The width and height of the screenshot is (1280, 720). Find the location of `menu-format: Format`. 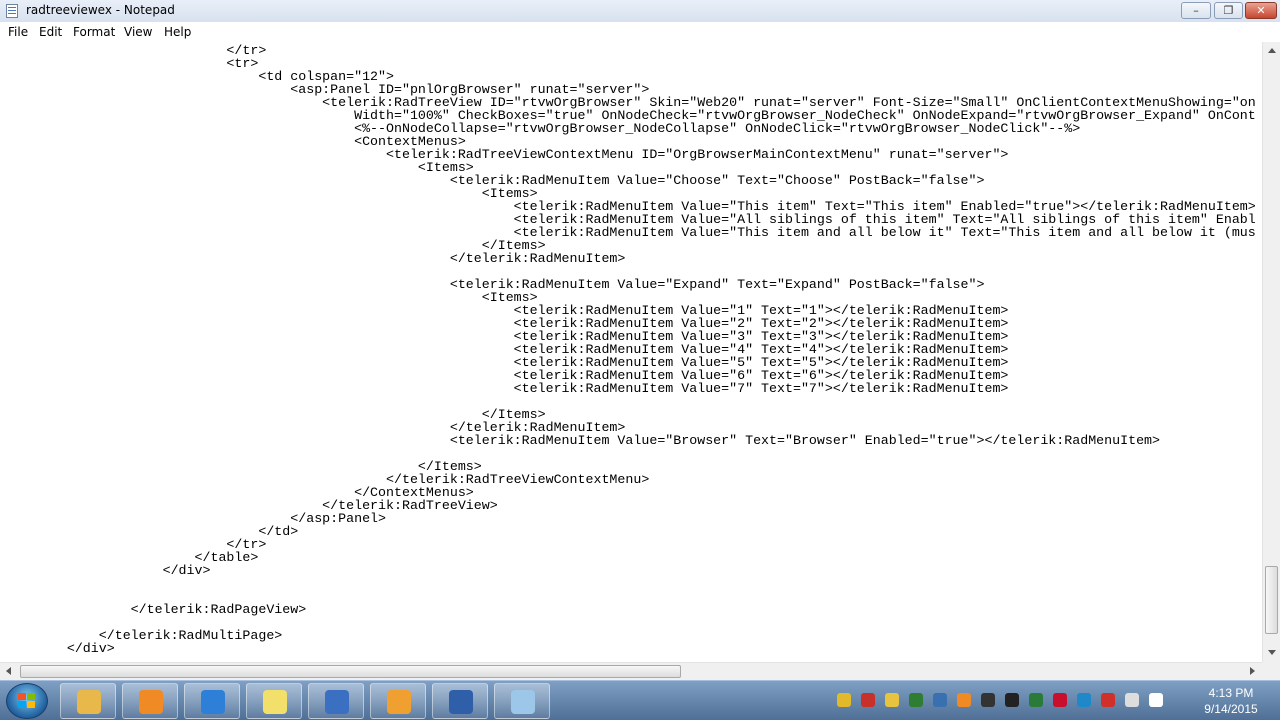

menu-format: Format is located at coordinates (94, 32).